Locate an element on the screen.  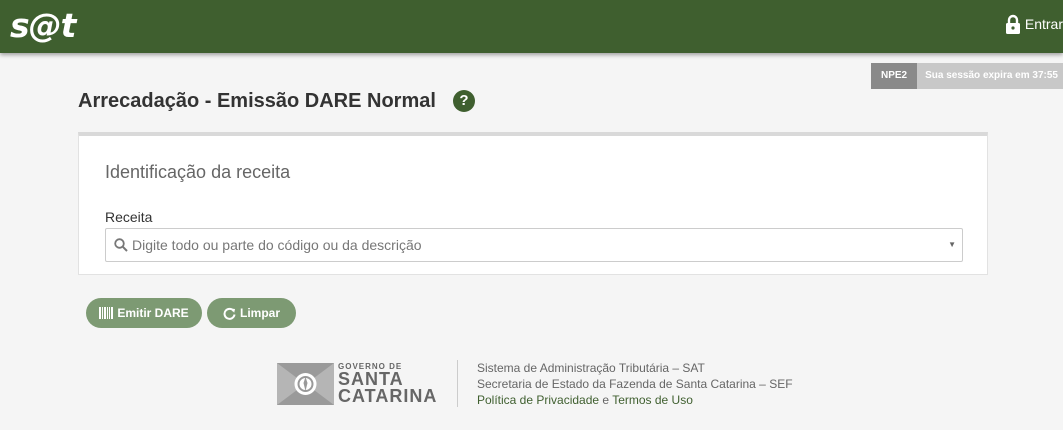
panel-title: Identificação da receita is located at coordinates (198, 172).